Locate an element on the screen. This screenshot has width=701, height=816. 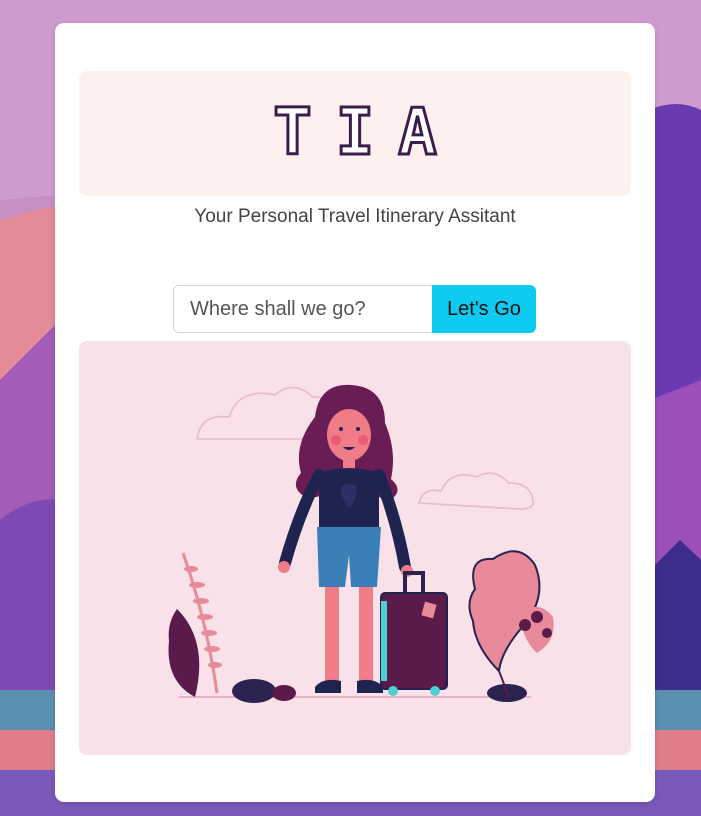
logo-banner: TIA is located at coordinates (355, 133).